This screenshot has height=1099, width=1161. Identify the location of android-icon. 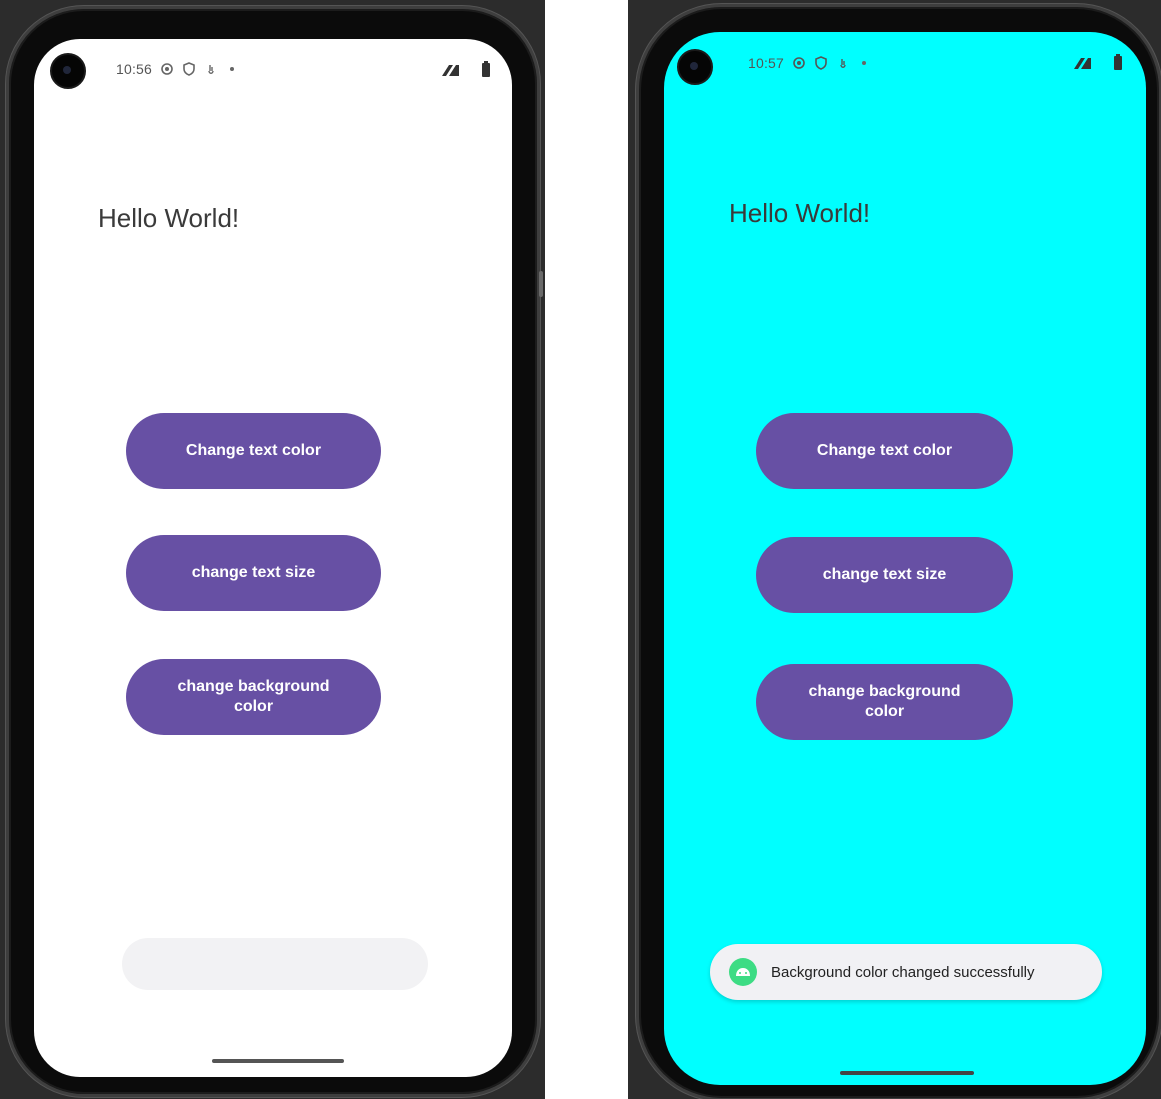
(743, 972).